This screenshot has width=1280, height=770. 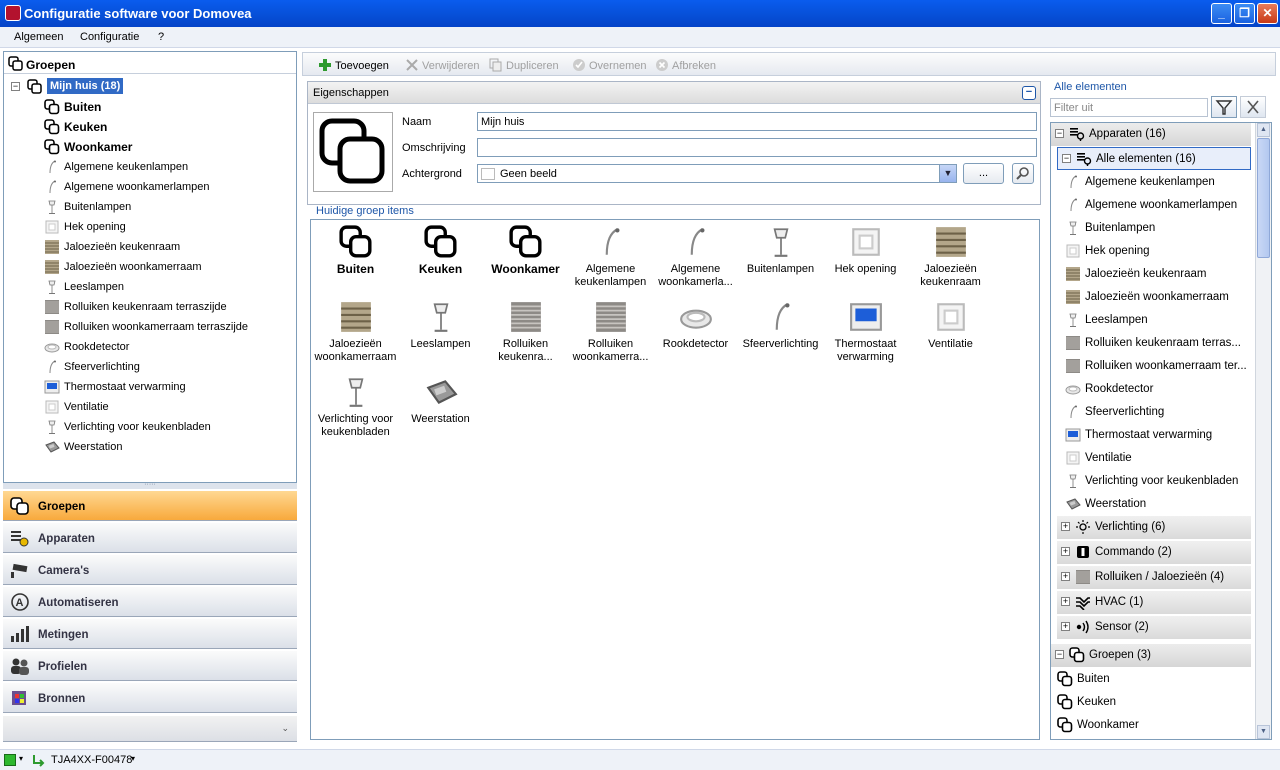 I want to click on tree-item: Algemene keukenlampen, so click(x=164, y=167).